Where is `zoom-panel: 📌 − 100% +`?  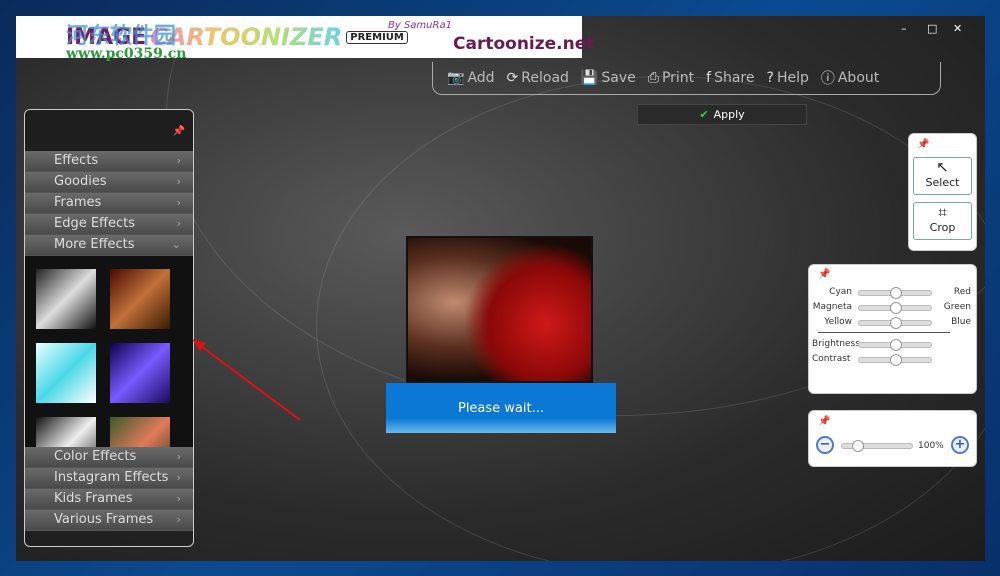 zoom-panel: 📌 − 100% + is located at coordinates (892, 438).